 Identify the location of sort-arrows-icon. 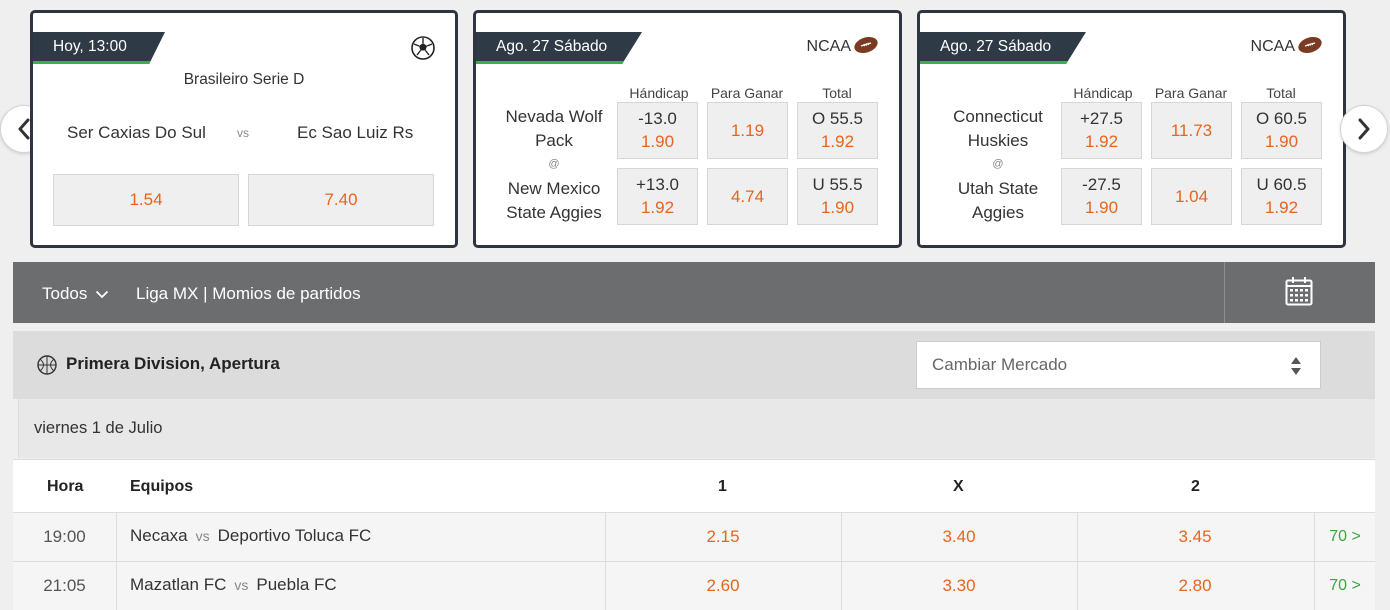
(1296, 366).